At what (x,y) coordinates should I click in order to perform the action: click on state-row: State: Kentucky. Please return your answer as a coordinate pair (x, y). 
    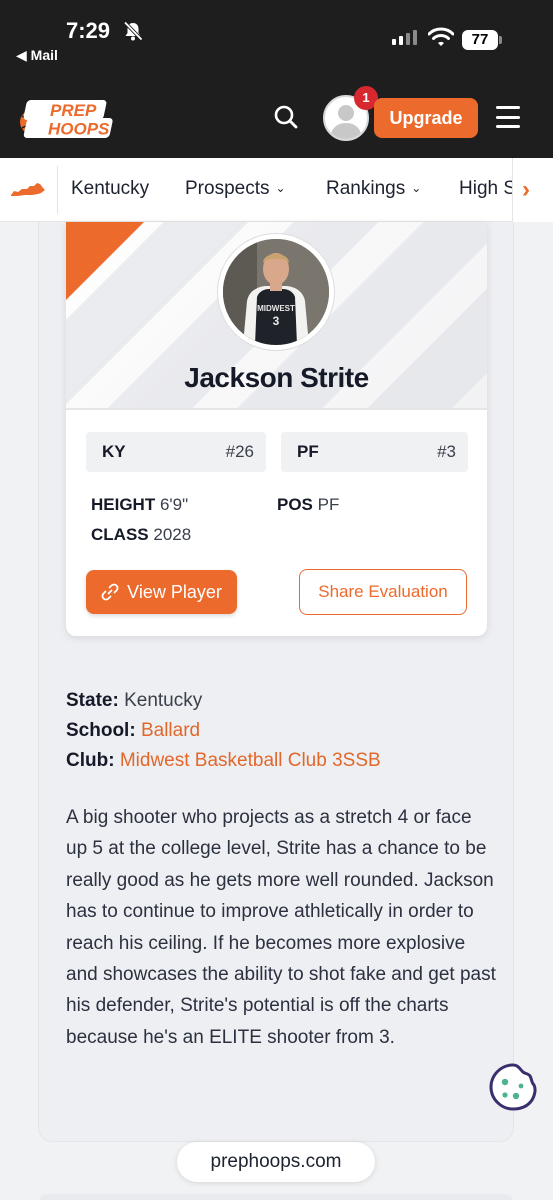
    Looking at the image, I should click on (134, 701).